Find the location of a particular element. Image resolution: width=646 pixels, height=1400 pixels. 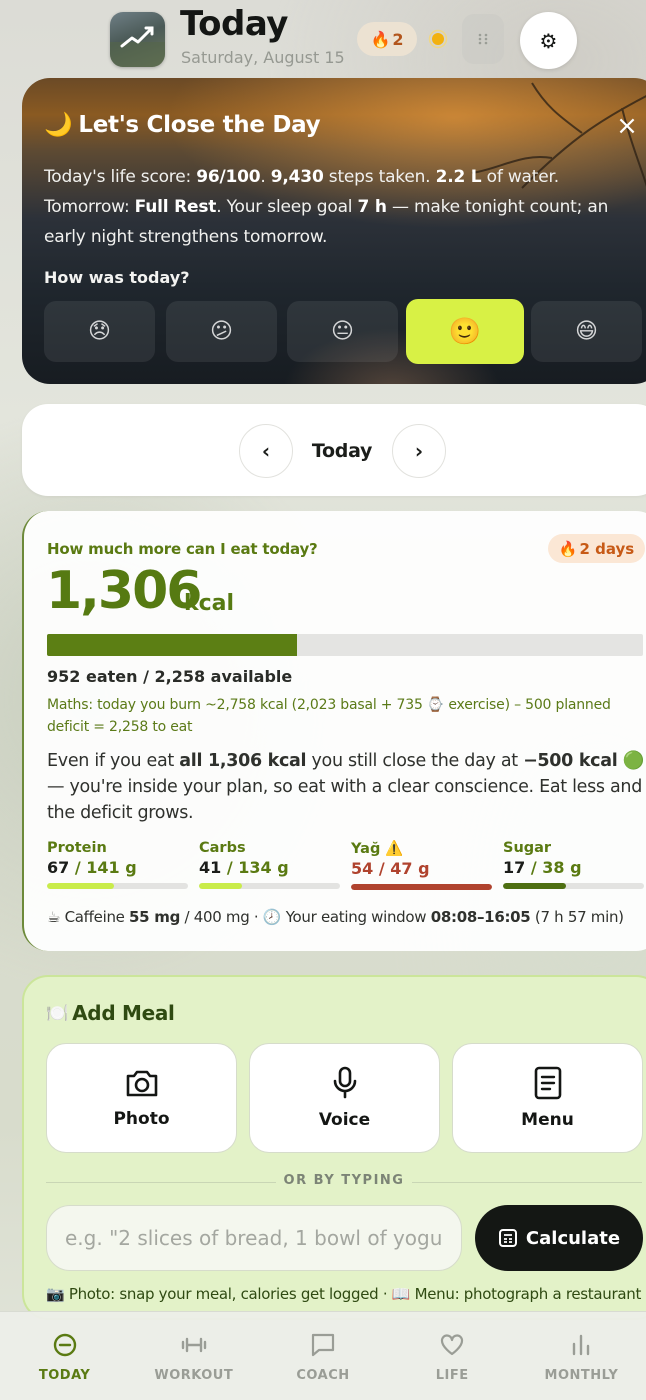

grid-menu-button is located at coordinates (483, 39).